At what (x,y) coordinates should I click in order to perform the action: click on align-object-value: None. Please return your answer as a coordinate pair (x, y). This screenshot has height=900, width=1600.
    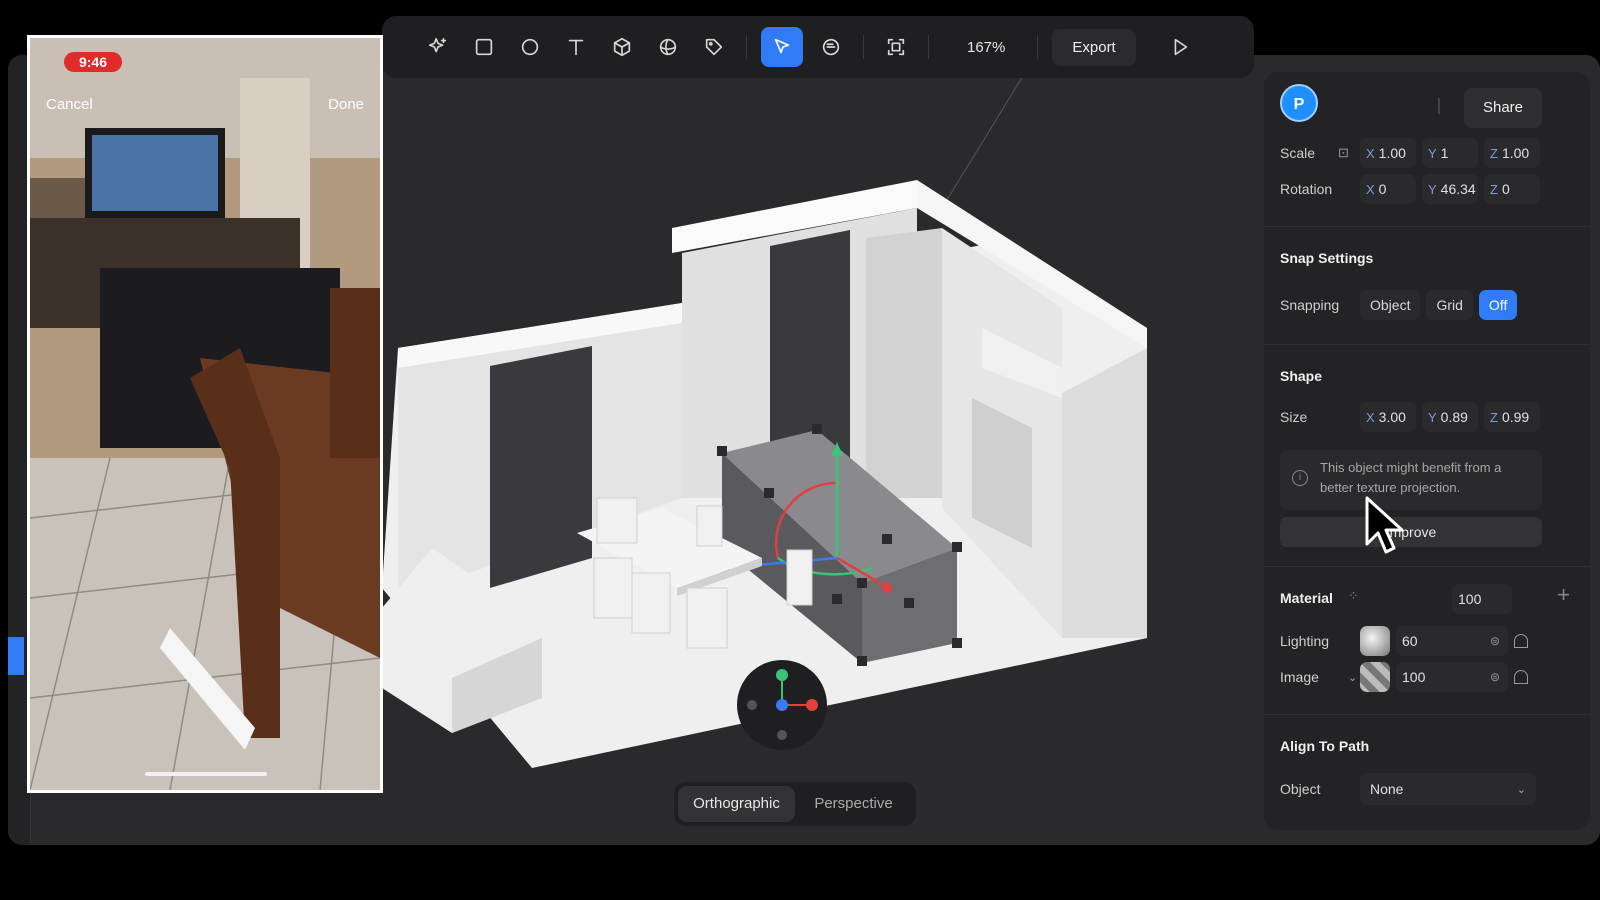
    Looking at the image, I should click on (1387, 789).